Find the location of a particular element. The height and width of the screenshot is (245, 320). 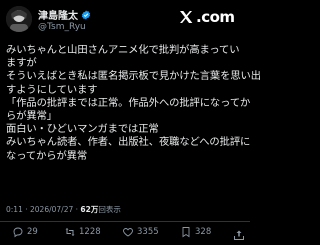

post-text-line: らが異常」 is located at coordinates (31, 116).